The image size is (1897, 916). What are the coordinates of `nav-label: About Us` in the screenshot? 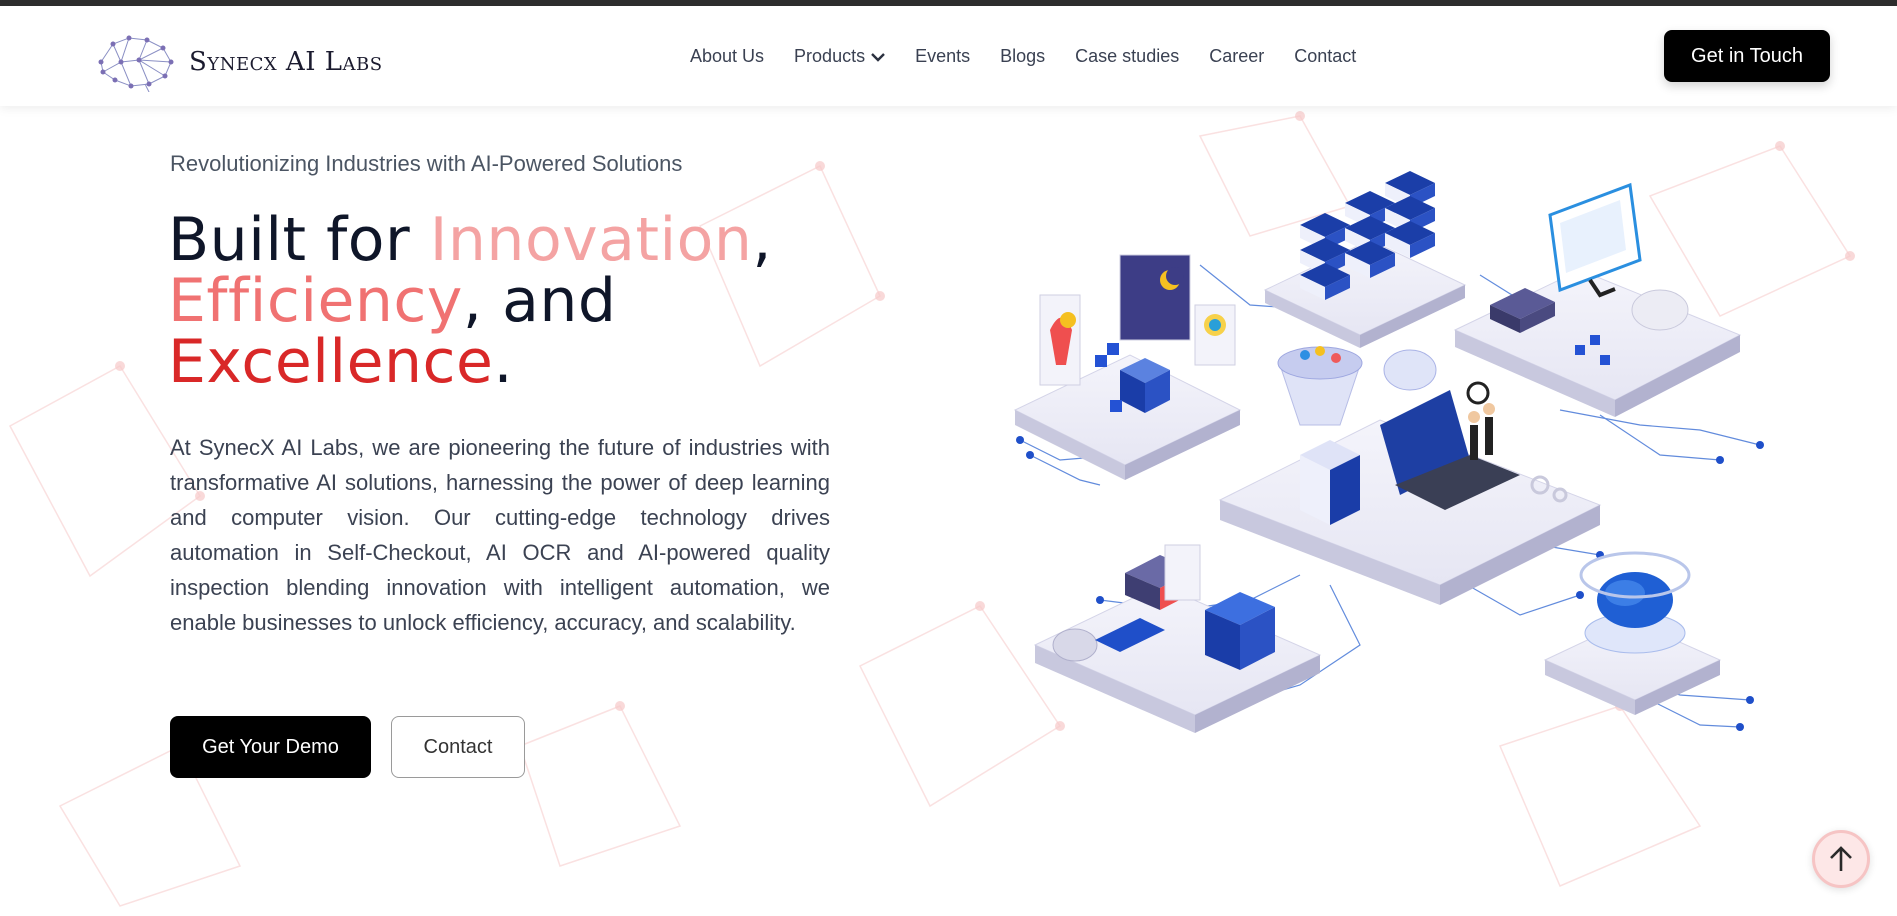 It's located at (727, 56).